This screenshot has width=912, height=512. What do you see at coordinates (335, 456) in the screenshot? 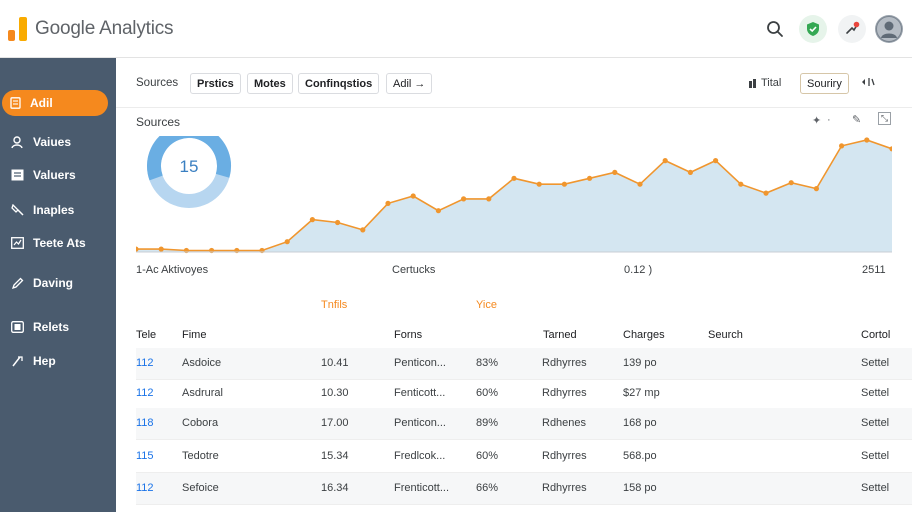
I see `cell-value: 15.34` at bounding box center [335, 456].